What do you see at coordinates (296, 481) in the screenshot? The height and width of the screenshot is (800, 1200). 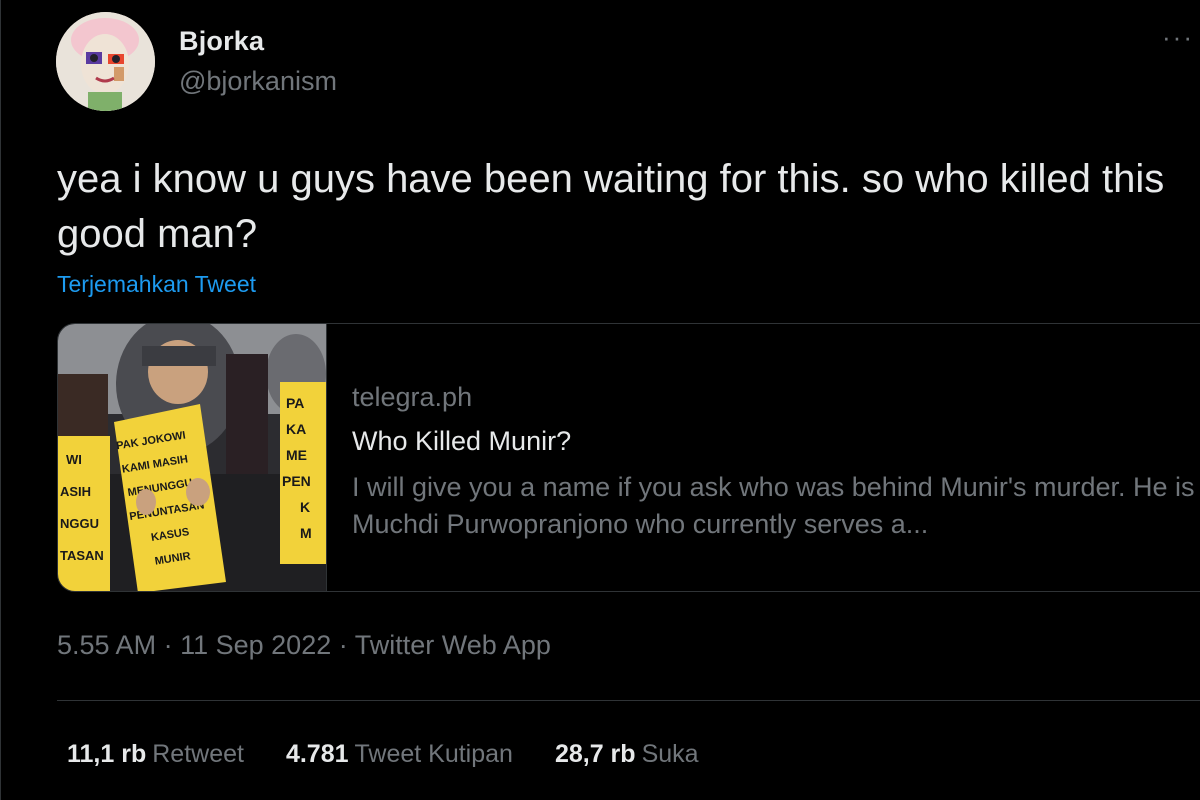 I see `sign-right-line: PEN` at bounding box center [296, 481].